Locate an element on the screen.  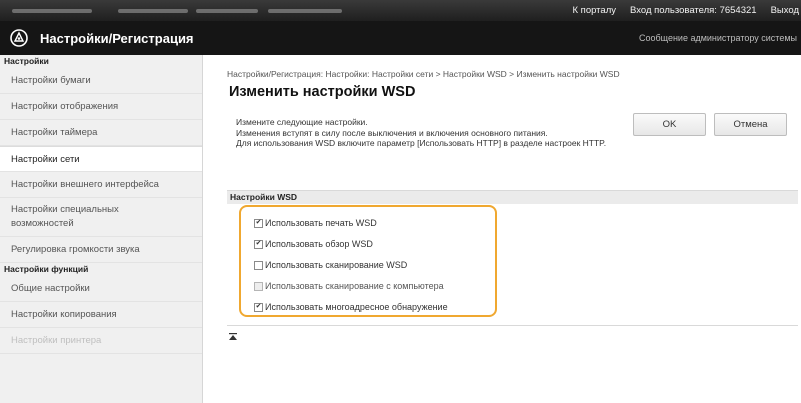
option-wsd-scan: Использовать сканирование WSD is located at coordinates (330, 265).